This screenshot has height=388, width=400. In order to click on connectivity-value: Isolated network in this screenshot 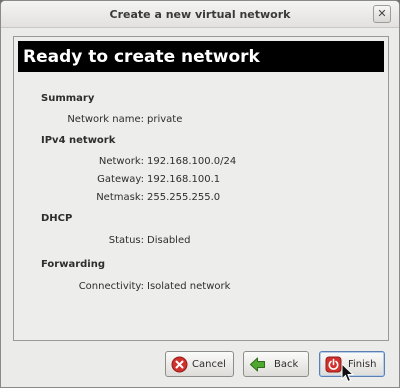, I will do `click(189, 286)`.